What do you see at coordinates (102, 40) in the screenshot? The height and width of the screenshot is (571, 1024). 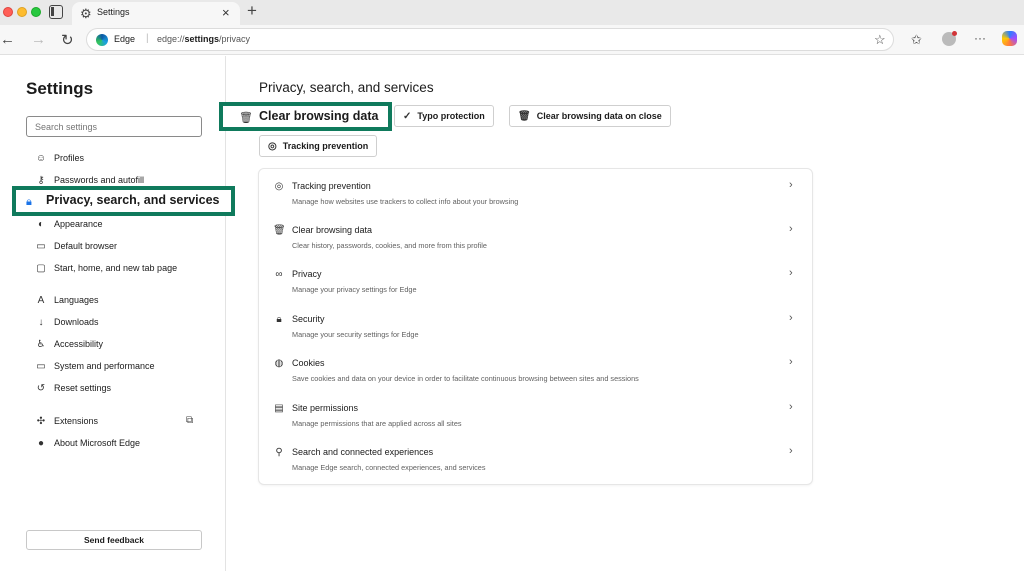 I see `edge-icon` at bounding box center [102, 40].